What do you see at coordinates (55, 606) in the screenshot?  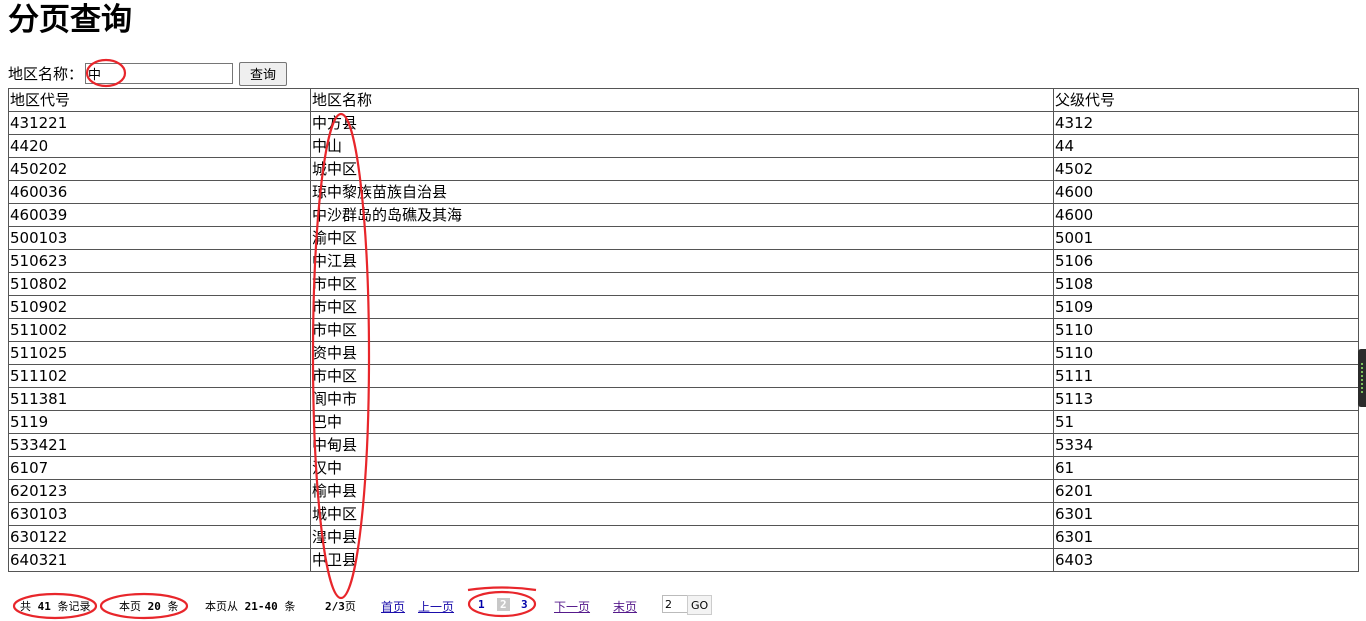 I see `total-records: 共 41 条记录` at bounding box center [55, 606].